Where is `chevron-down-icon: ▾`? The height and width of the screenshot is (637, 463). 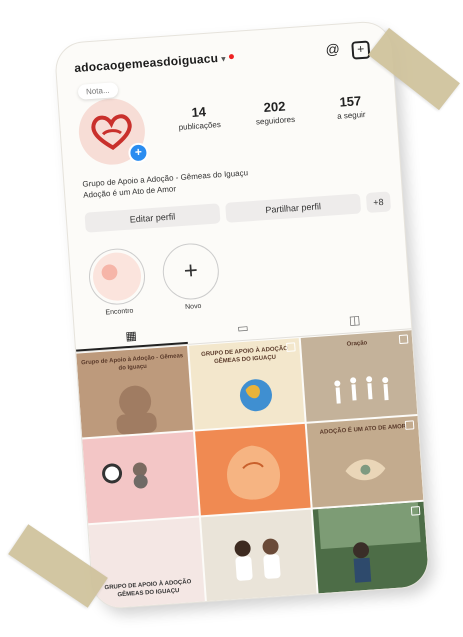 chevron-down-icon: ▾ is located at coordinates (223, 59).